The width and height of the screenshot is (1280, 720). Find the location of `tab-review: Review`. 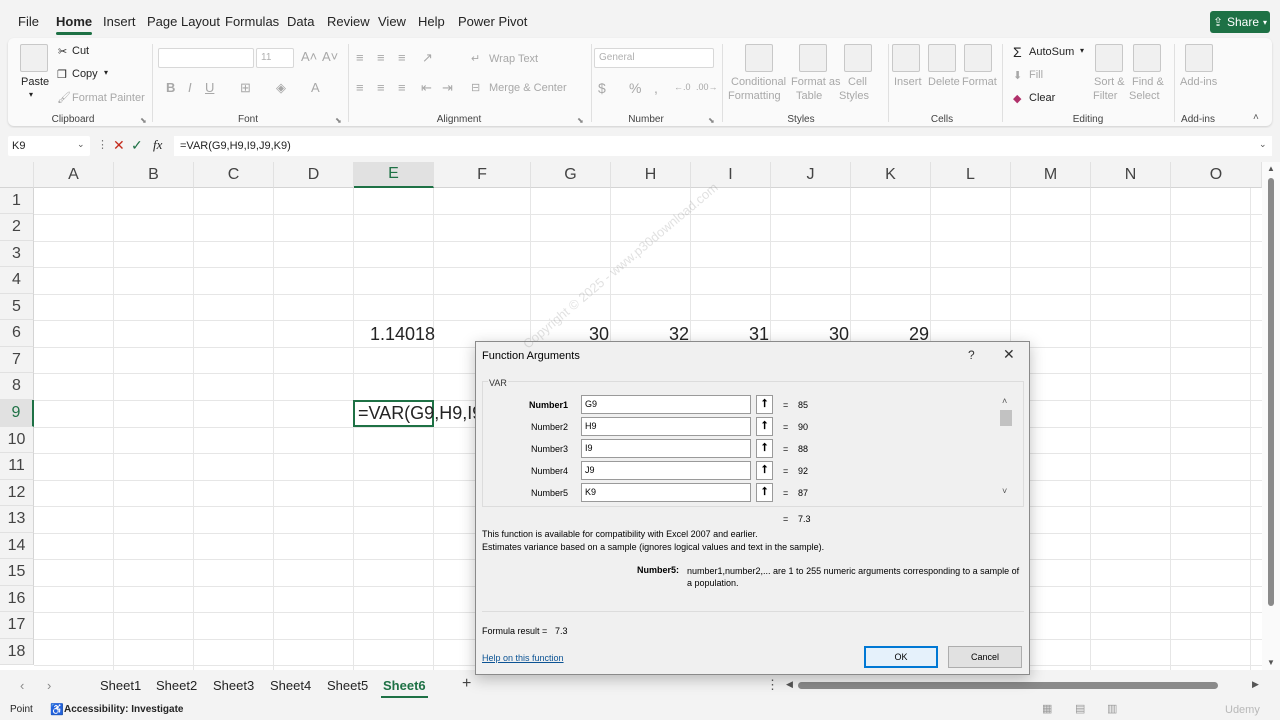

tab-review: Review is located at coordinates (348, 21).